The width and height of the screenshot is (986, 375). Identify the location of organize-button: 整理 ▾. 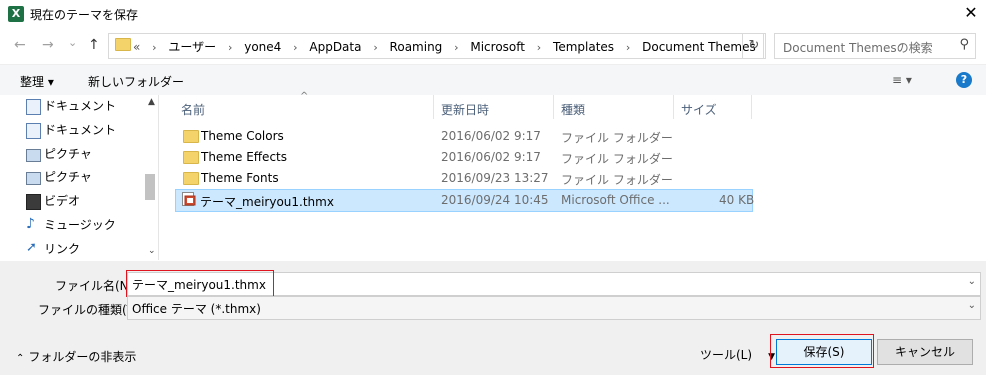
(37, 81).